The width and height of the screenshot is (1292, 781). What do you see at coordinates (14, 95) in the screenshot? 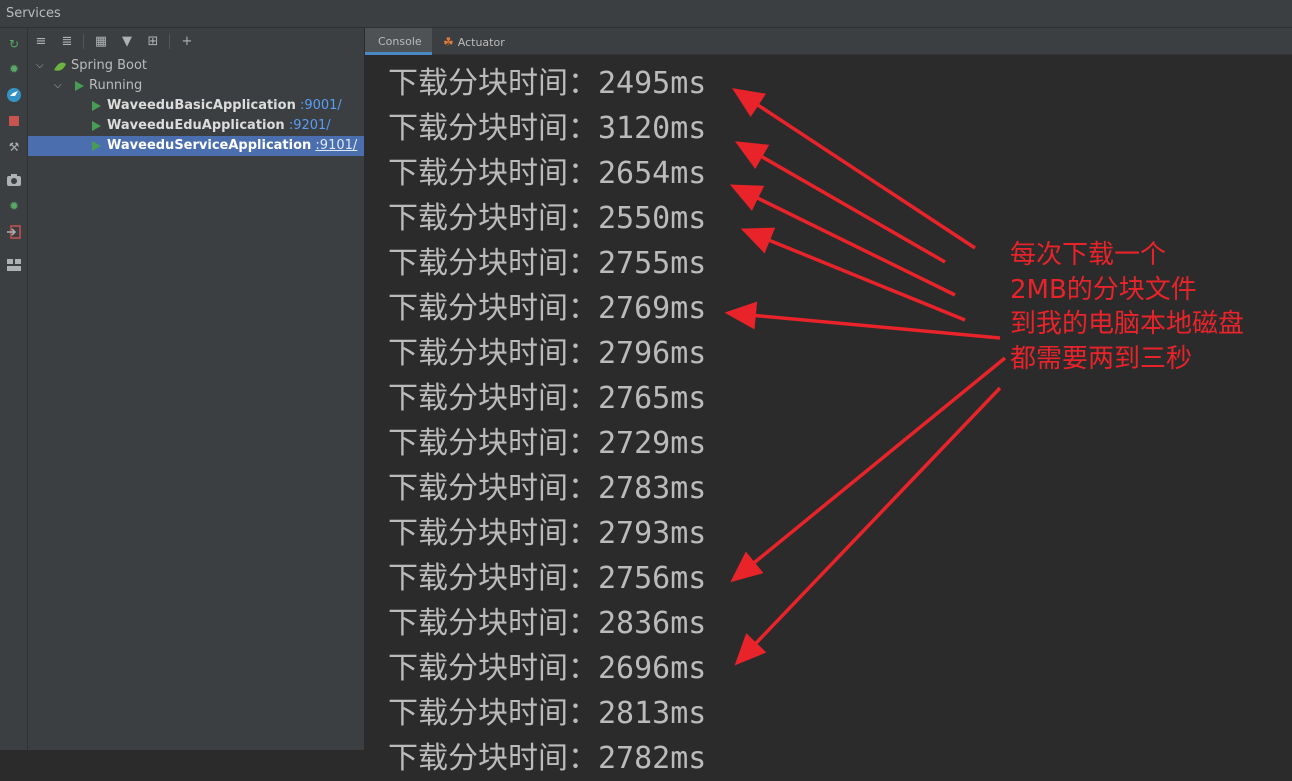
I see `update-icon` at bounding box center [14, 95].